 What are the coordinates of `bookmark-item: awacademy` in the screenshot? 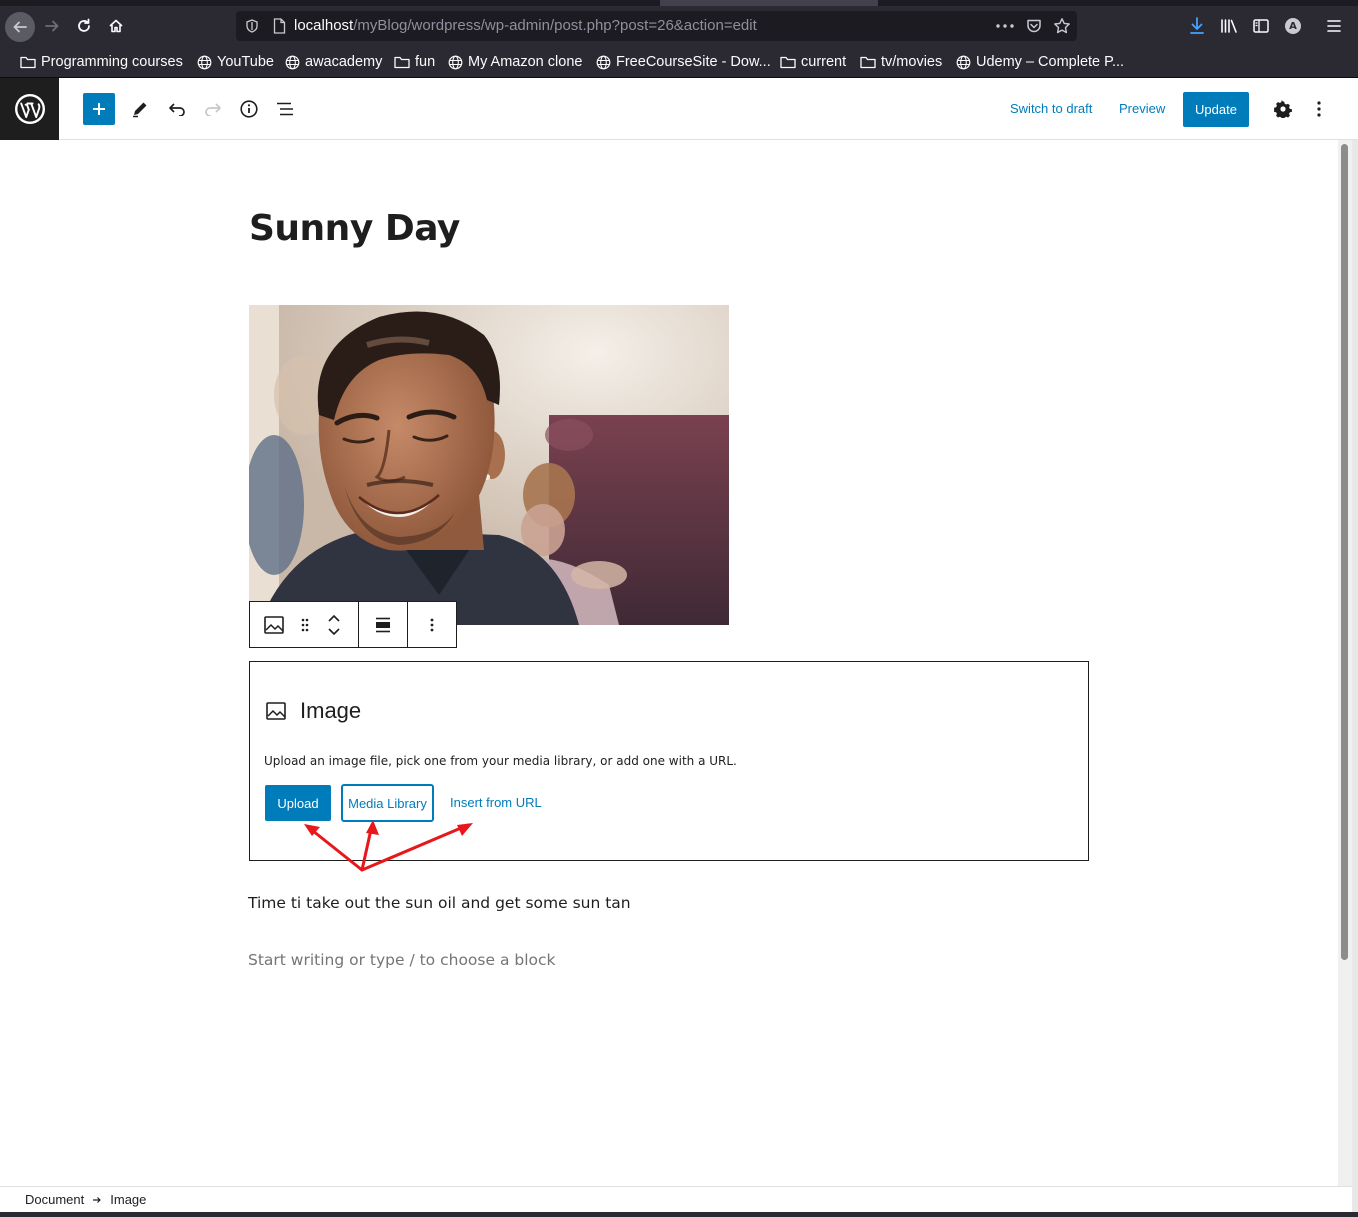 It's located at (333, 62).